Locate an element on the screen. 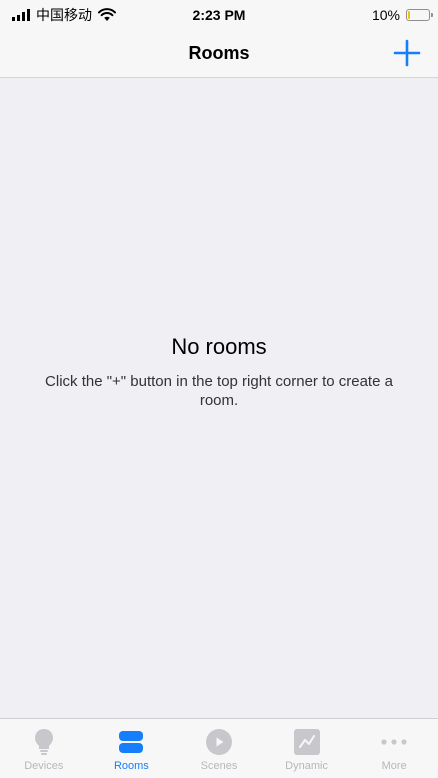  tab-more: More is located at coordinates (394, 748).